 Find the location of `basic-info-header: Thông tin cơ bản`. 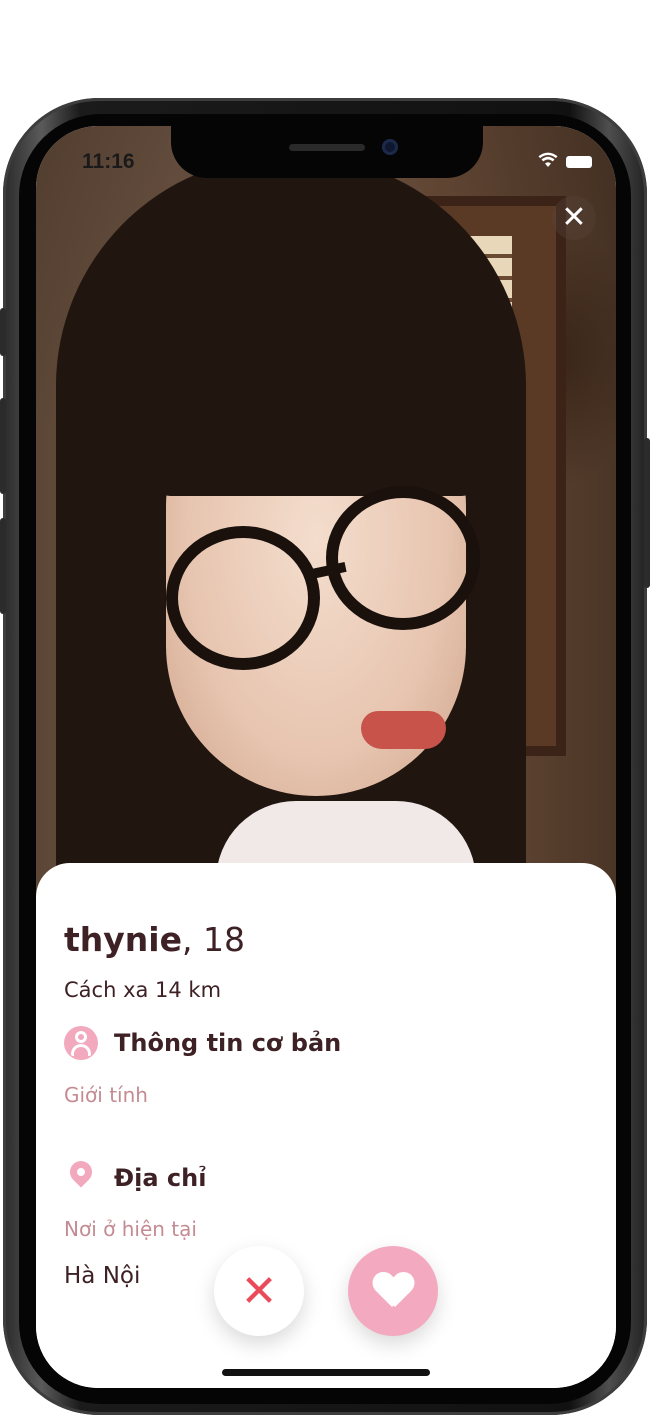

basic-info-header: Thông tin cơ bản is located at coordinates (202, 1043).